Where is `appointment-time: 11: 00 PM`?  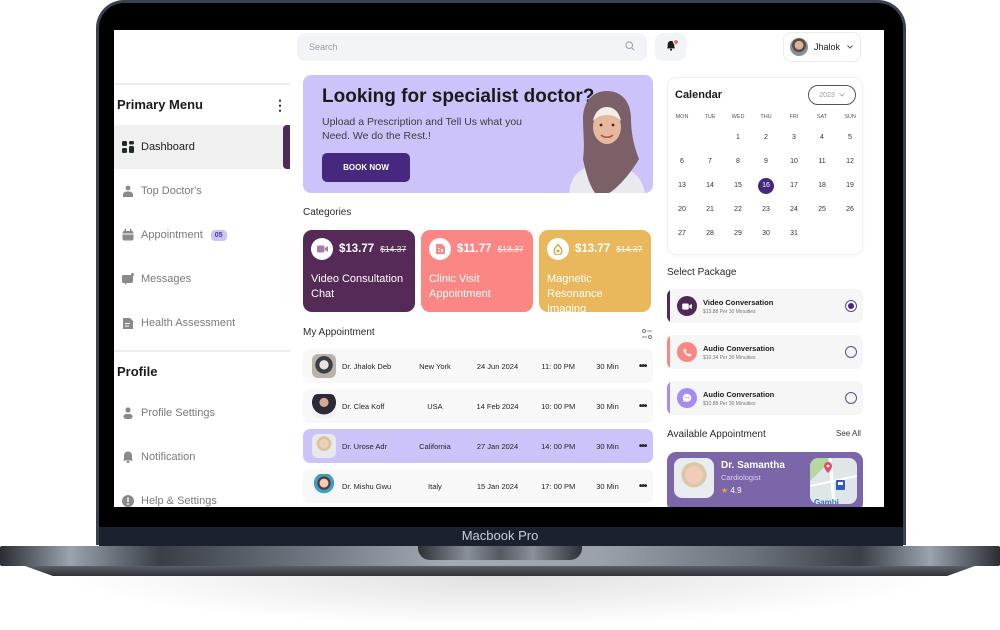
appointment-time: 11: 00 PM is located at coordinates (558, 366).